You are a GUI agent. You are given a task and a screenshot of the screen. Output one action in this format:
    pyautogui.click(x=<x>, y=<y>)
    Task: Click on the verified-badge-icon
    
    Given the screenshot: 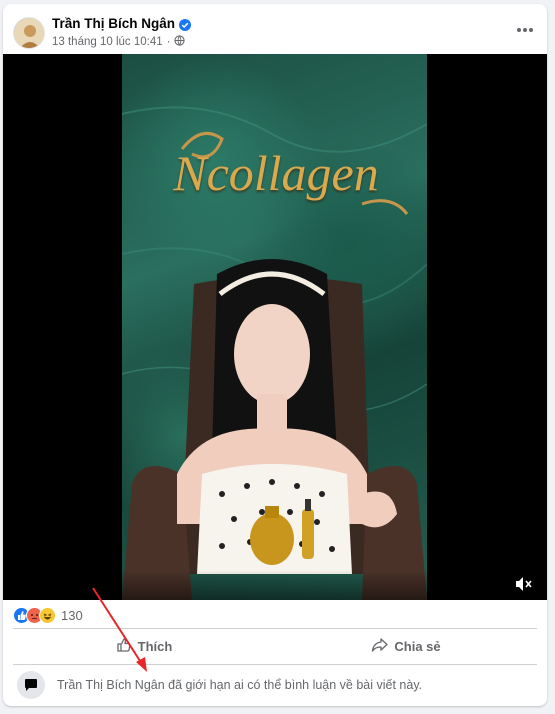 What is the action you would take?
    pyautogui.click(x=185, y=24)
    